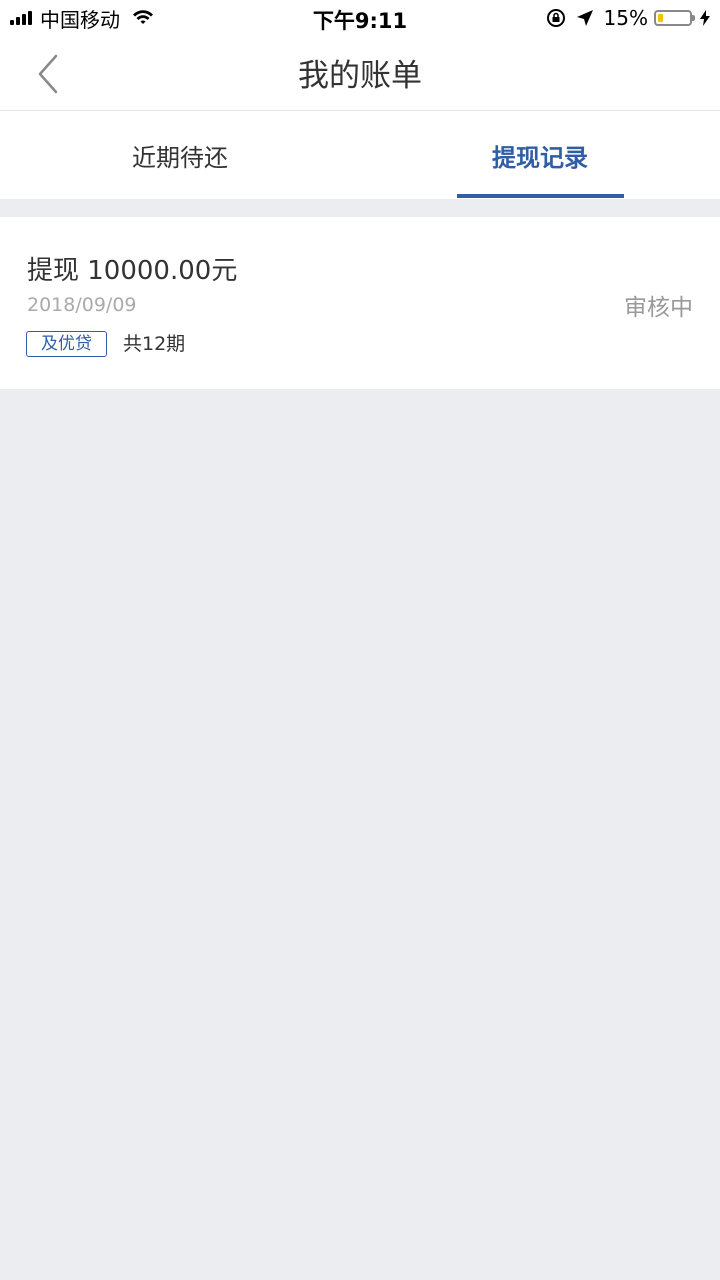  What do you see at coordinates (556, 18) in the screenshot?
I see `rotation-lock-icon` at bounding box center [556, 18].